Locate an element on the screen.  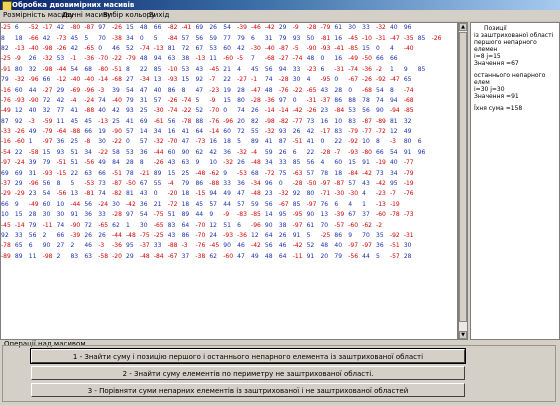
scroll-down-arrow-icon: ▼ is located at coordinates (463, 335).